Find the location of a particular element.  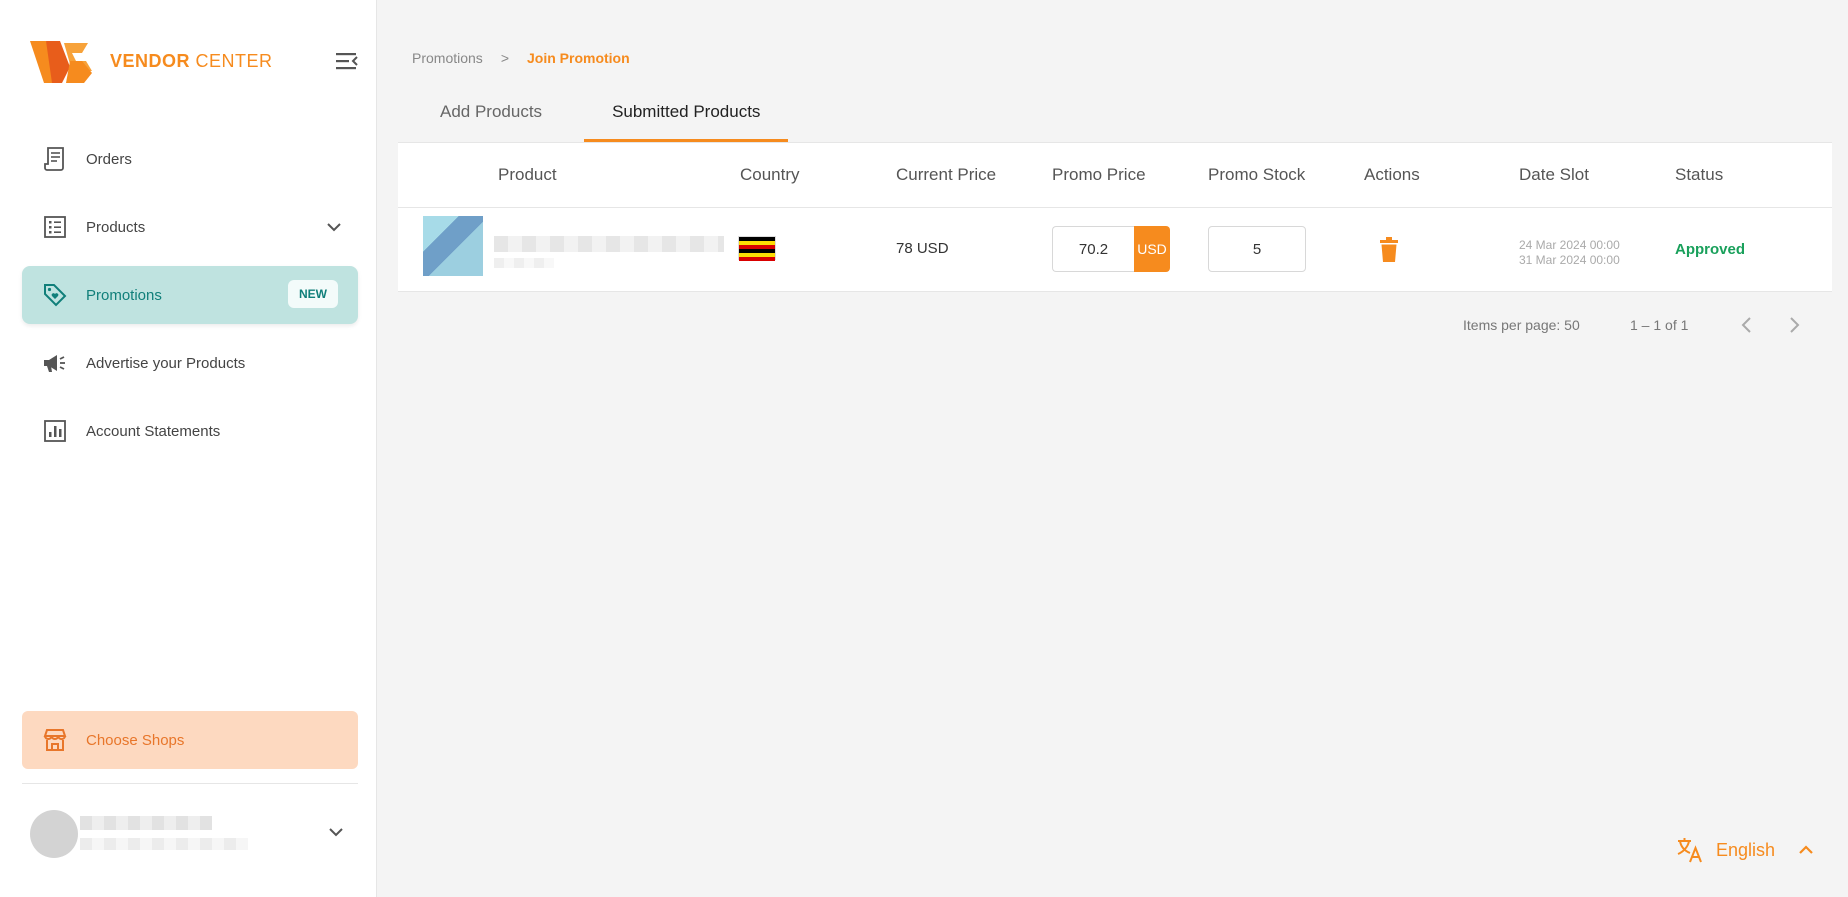

tab-bar: Add Products Submitted Products is located at coordinates (593, 119).